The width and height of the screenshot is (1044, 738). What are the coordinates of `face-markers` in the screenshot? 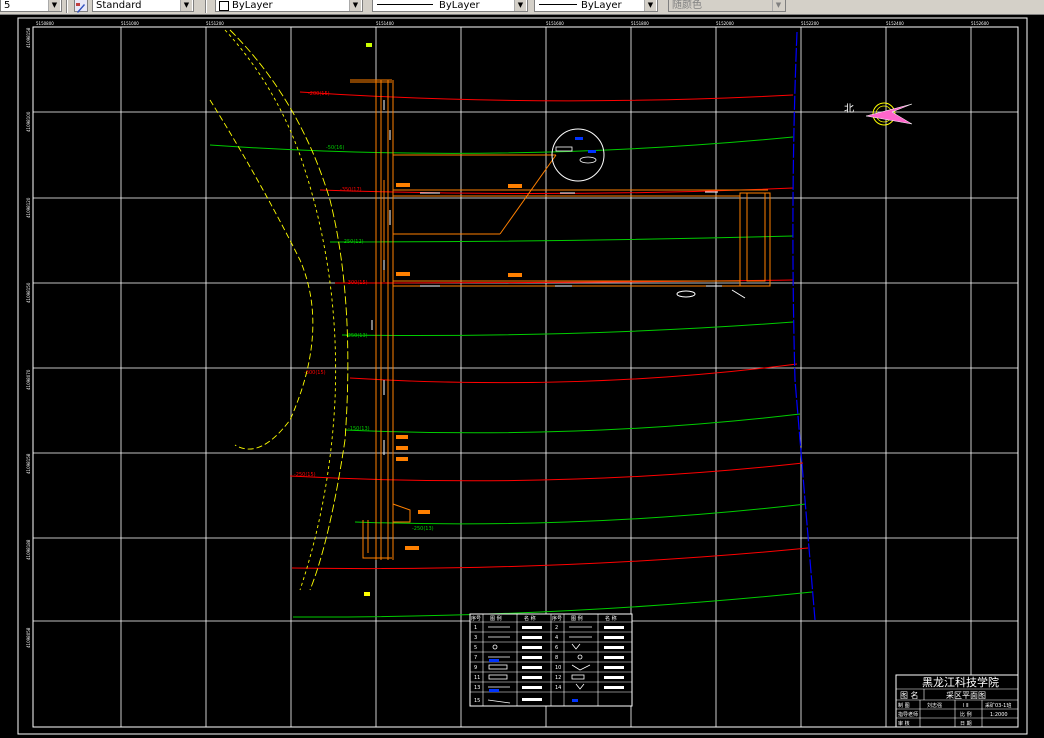 It's located at (459, 366).